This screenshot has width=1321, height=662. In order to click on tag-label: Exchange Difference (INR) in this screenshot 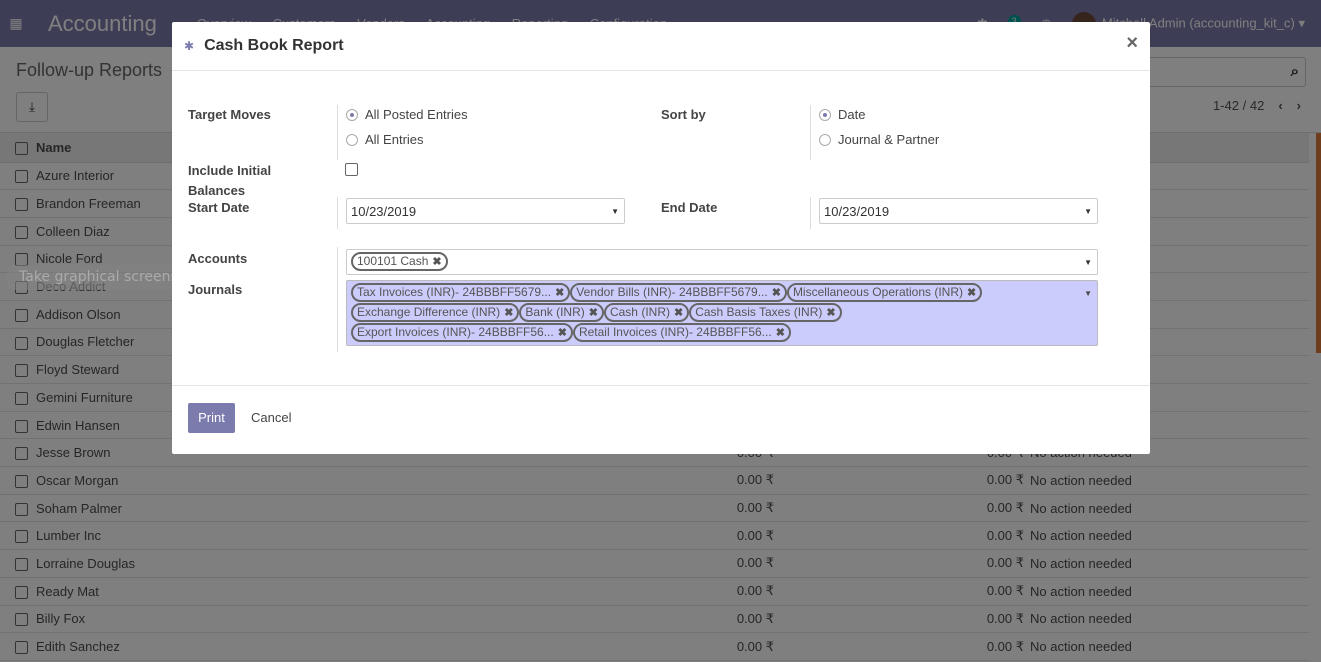, I will do `click(429, 312)`.